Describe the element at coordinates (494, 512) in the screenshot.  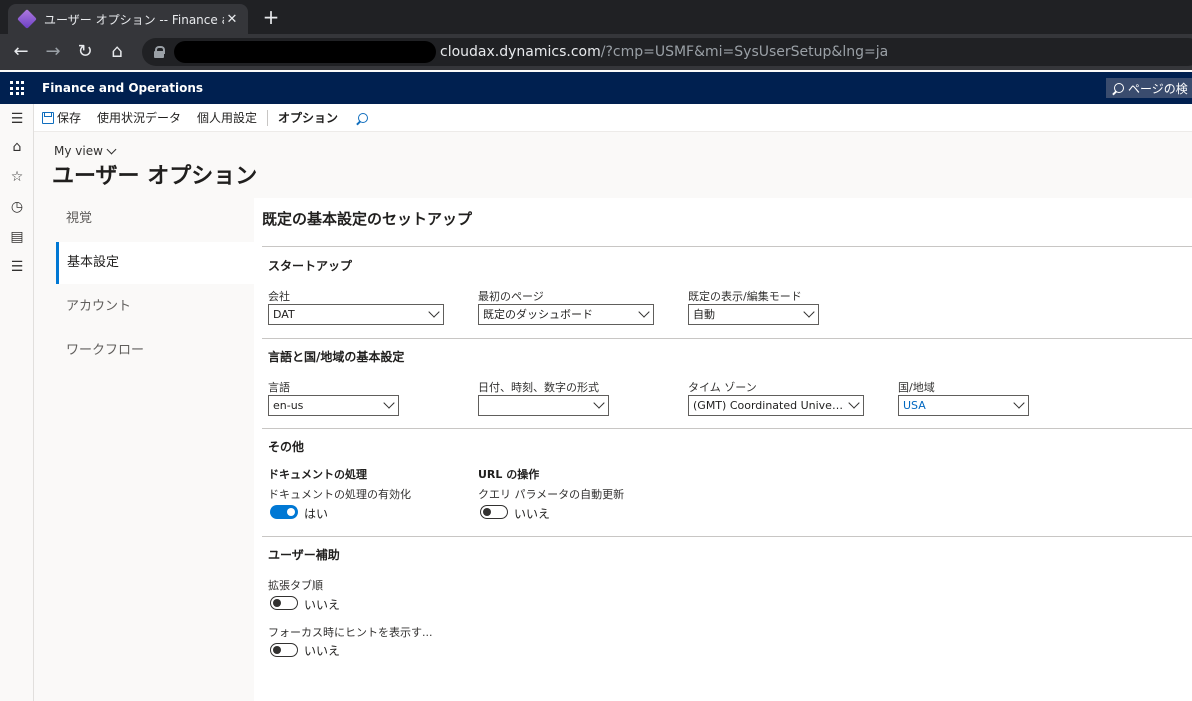
I see `query-auto-update-toggle` at that location.